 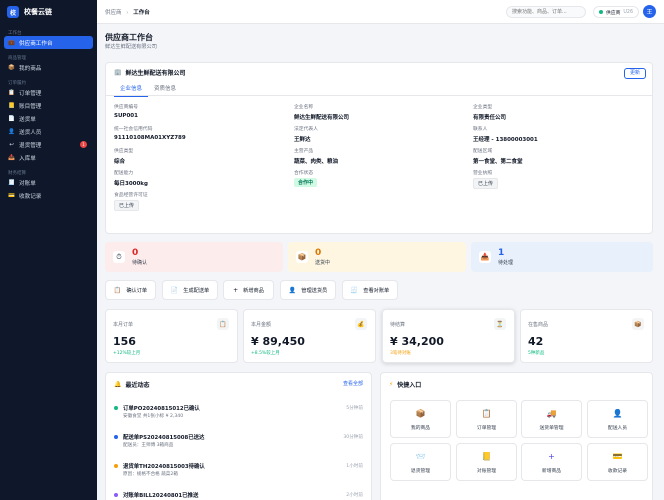 I want to click on quick-entry-item: 👤 配送人员, so click(x=617, y=419).